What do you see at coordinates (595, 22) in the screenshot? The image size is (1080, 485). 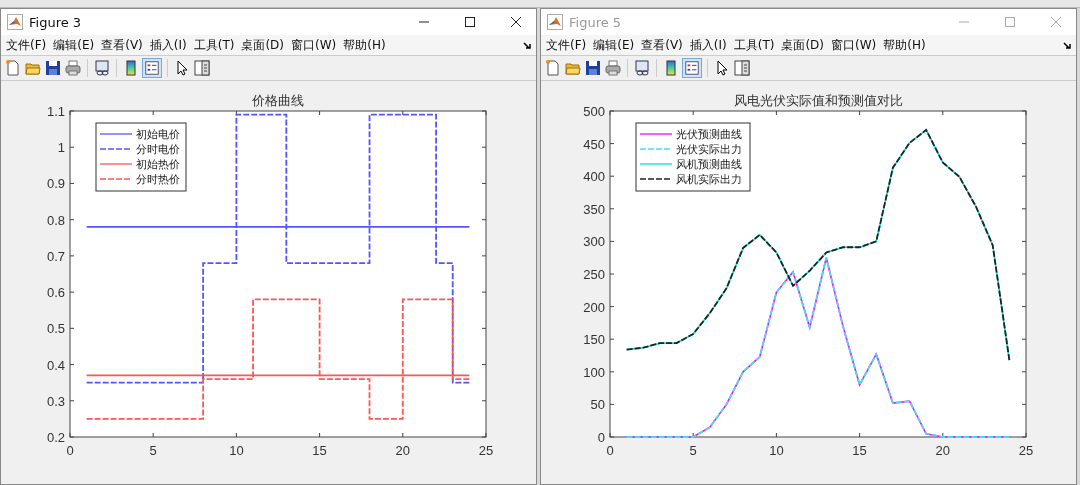 I see `window-title: Figure 5` at bounding box center [595, 22].